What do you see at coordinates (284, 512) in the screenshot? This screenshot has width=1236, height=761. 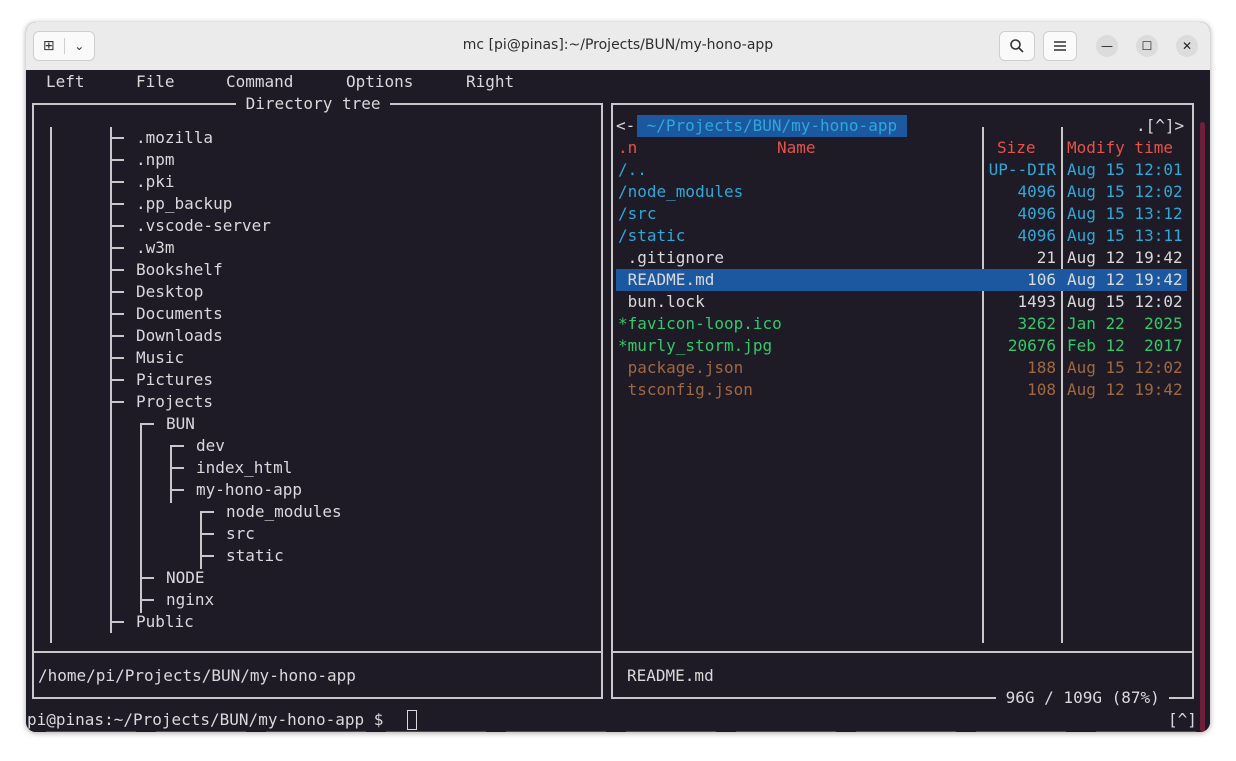 I see `tree-item: node_modules` at bounding box center [284, 512].